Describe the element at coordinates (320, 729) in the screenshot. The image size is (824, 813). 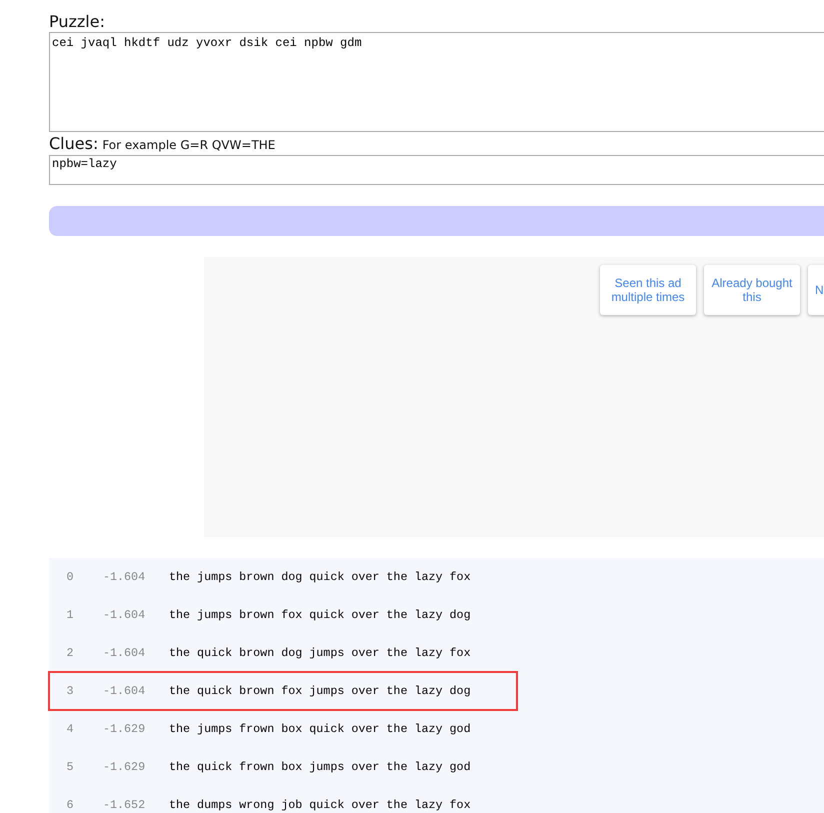
I see `row-text: the jumps frown box quick over the lazy god` at that location.